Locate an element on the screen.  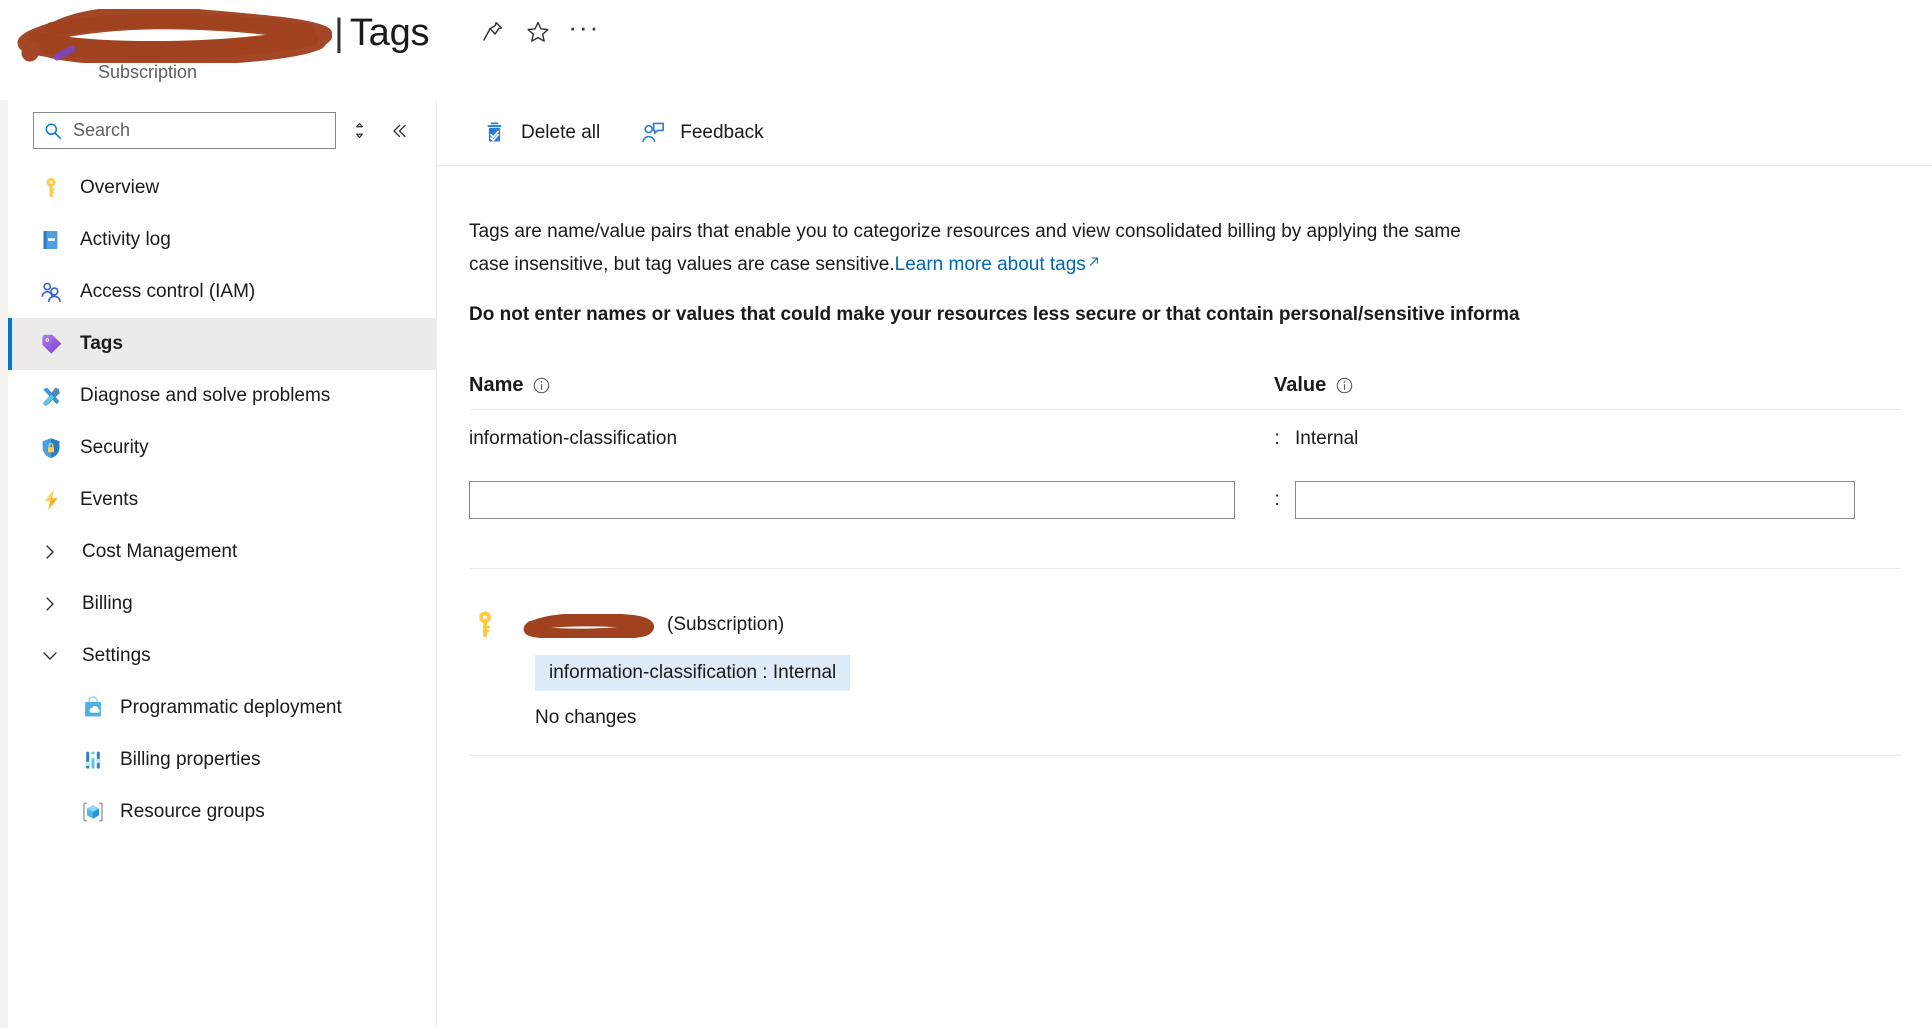
new-tag-value-input is located at coordinates (1575, 500).